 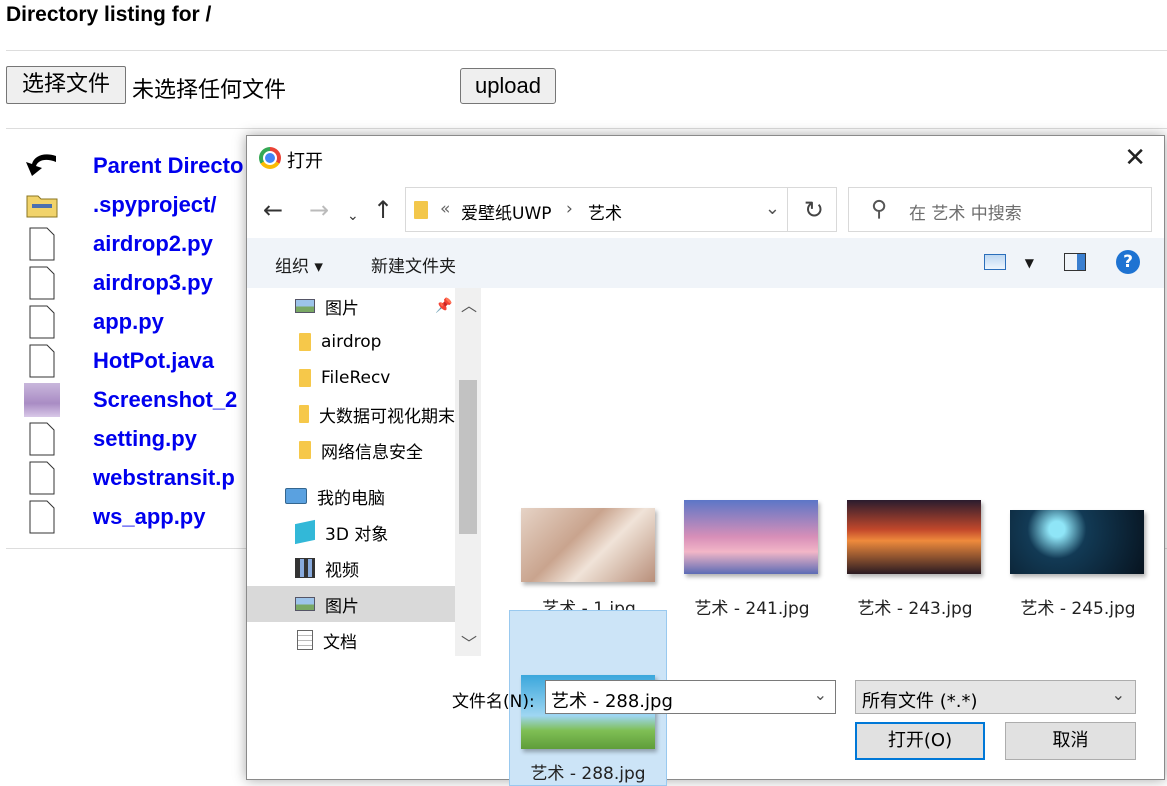 What do you see at coordinates (705, 263) in the screenshot?
I see `command-bar: 组织 ▾ 新建文件夹 ▼ ?` at bounding box center [705, 263].